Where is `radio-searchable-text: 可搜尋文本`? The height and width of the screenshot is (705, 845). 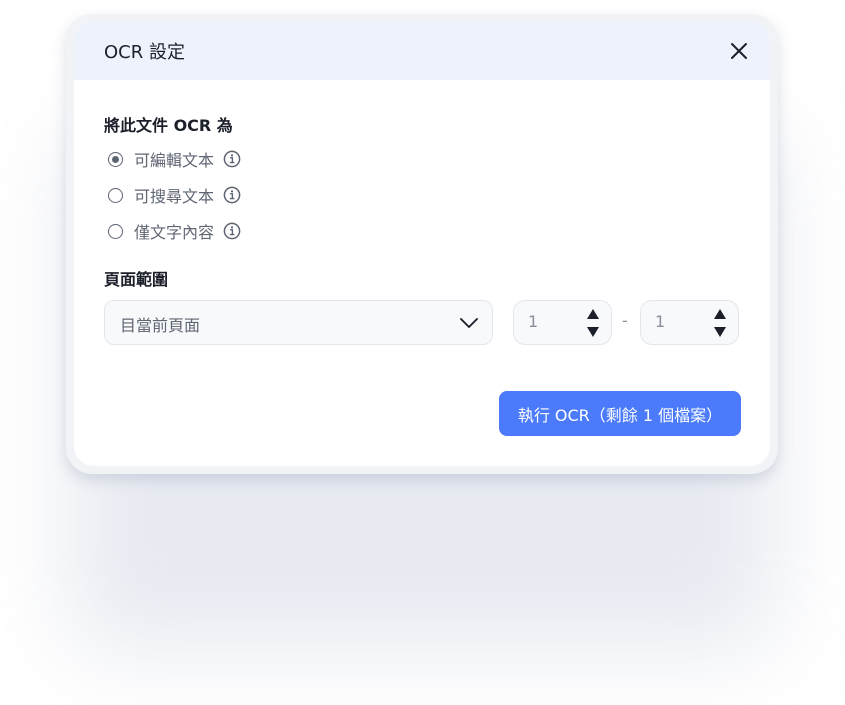
radio-searchable-text: 可搜尋文本 is located at coordinates (174, 195).